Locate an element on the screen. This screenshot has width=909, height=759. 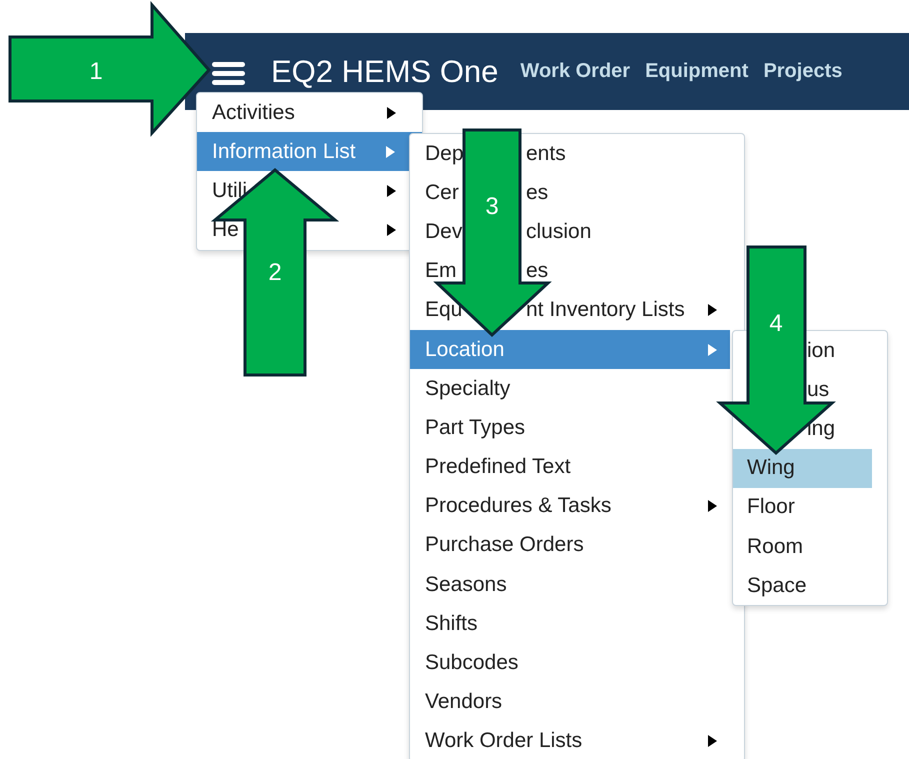
menu-item: Vendors is located at coordinates (577, 702).